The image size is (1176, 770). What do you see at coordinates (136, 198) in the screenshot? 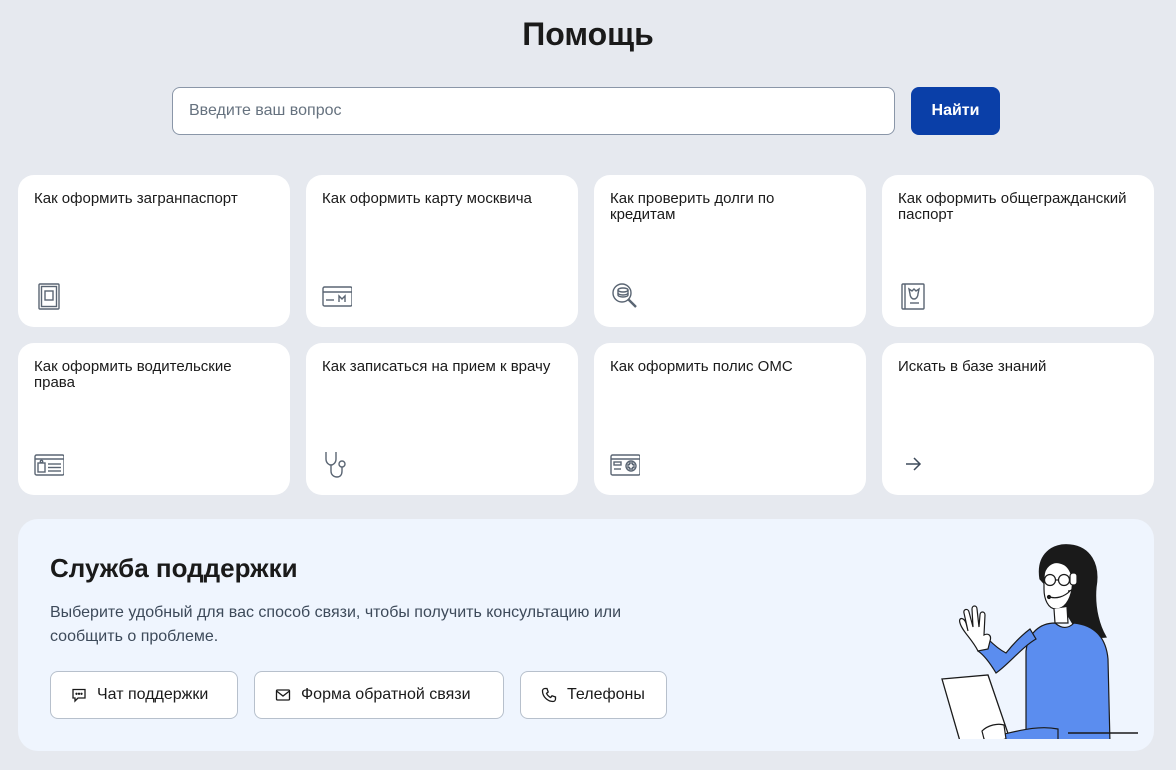
I see `card-title: Как оформить загранпаспорт` at bounding box center [136, 198].